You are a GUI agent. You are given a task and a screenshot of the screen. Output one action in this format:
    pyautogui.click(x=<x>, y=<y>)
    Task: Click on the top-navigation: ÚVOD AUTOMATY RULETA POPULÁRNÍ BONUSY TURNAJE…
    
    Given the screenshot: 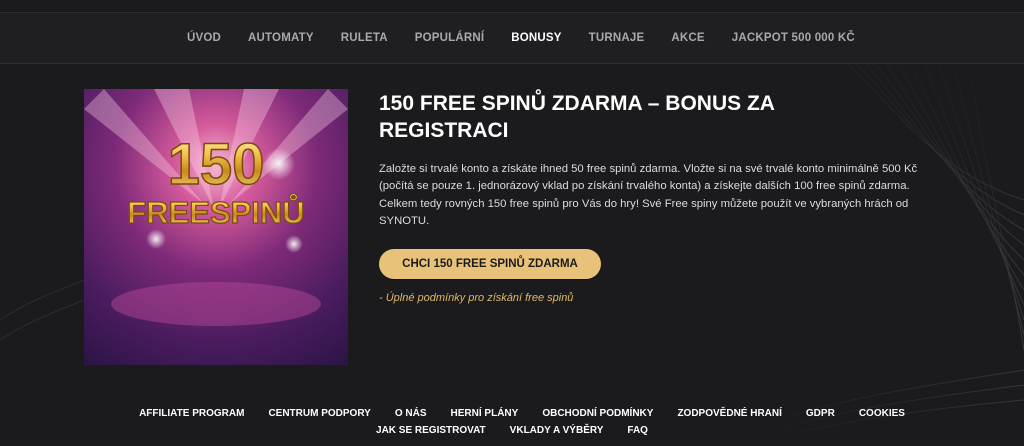 What is the action you would take?
    pyautogui.click(x=512, y=38)
    